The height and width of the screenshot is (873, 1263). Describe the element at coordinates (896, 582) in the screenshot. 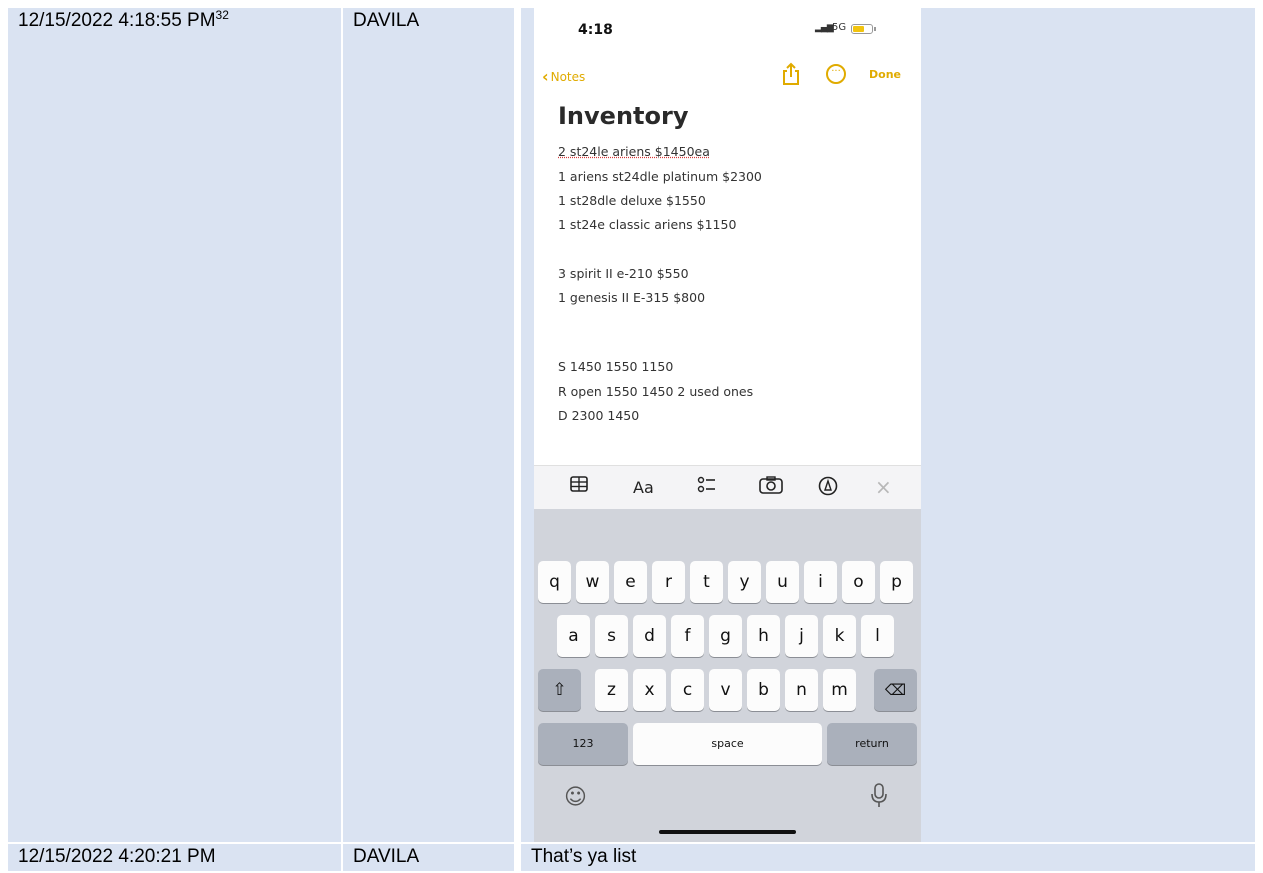

I see `key-p: p` at that location.